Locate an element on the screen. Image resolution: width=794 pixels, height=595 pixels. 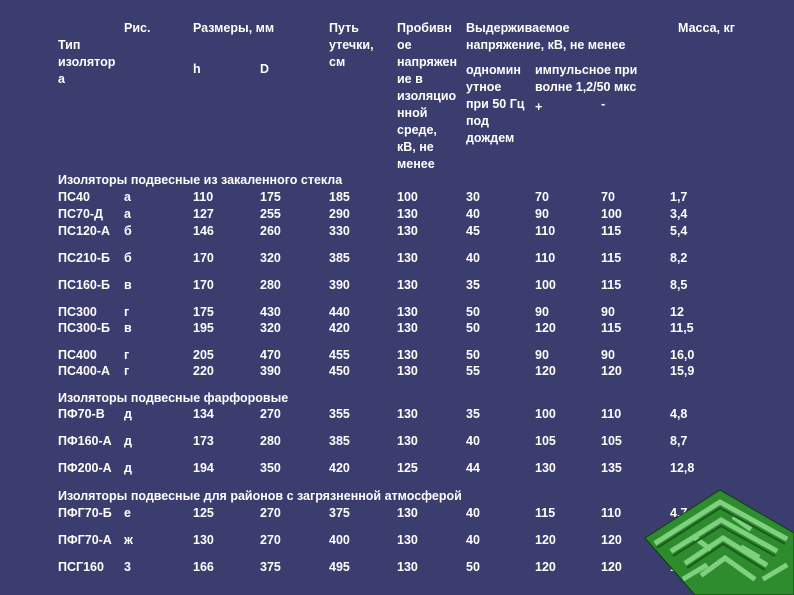
cell-leak: 330 is located at coordinates (339, 231).